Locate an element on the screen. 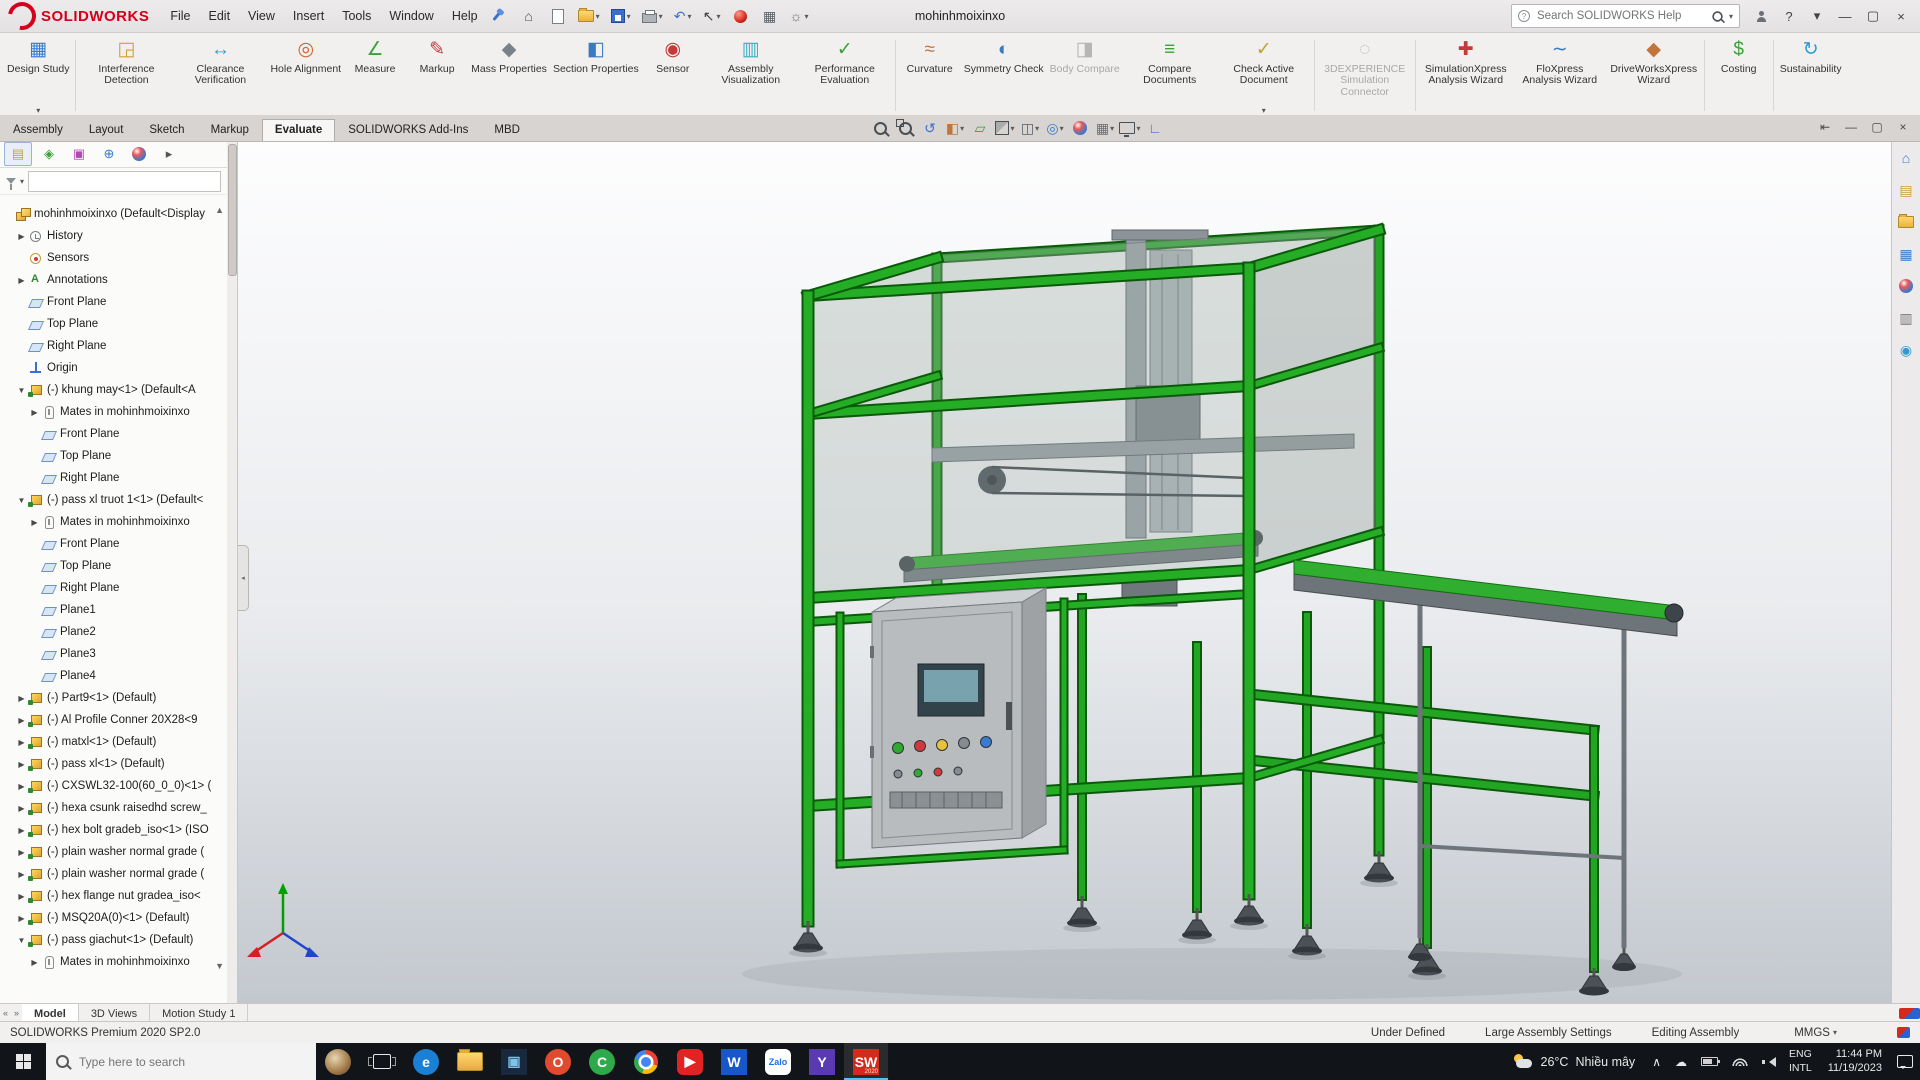 The width and height of the screenshot is (1920, 1080). pin-icon is located at coordinates (496, 16).